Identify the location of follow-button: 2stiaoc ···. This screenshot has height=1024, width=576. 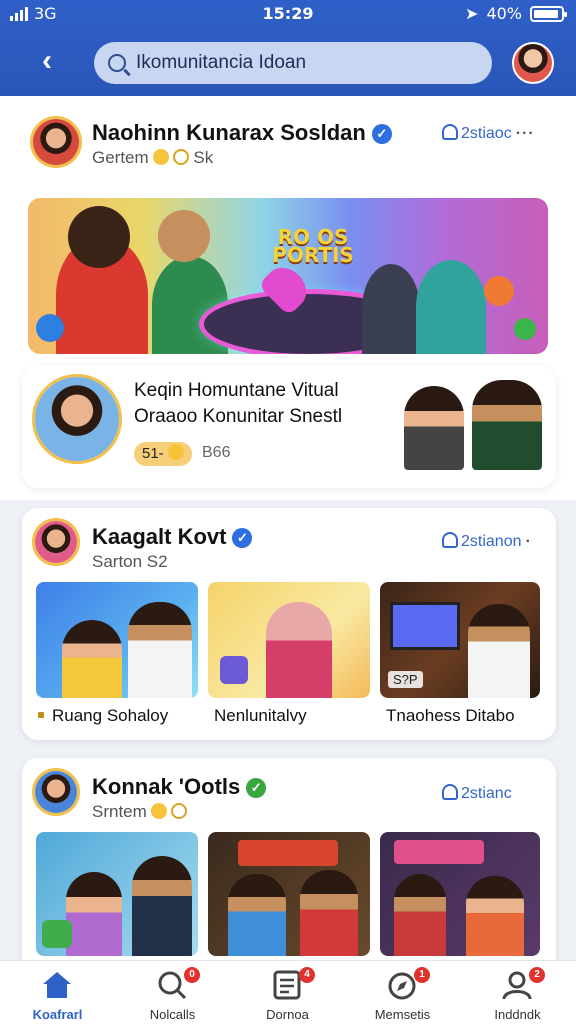
(488, 133).